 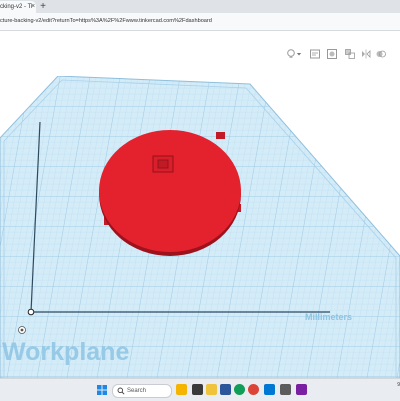 I want to click on edge-browser-icon, so click(x=239, y=389).